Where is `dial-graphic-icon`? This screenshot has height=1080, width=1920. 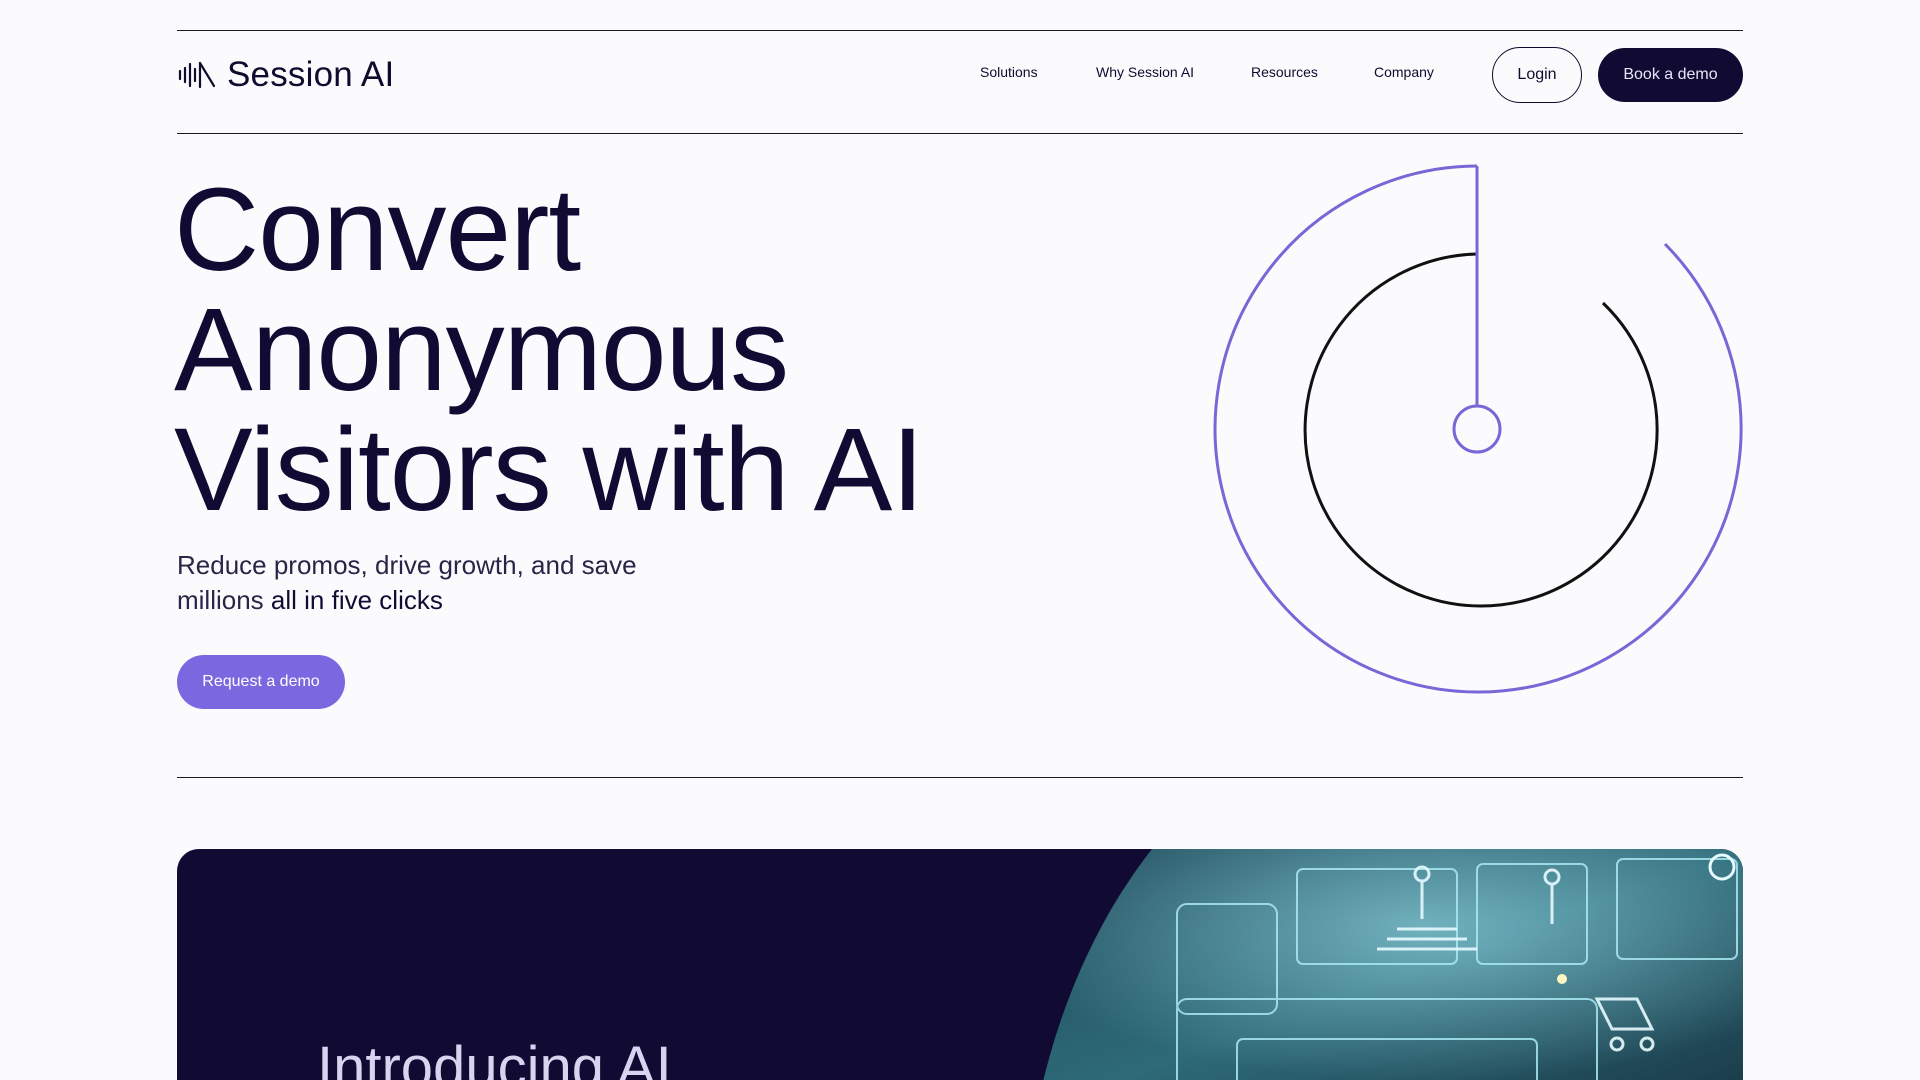
dial-graphic-icon is located at coordinates (1478, 429).